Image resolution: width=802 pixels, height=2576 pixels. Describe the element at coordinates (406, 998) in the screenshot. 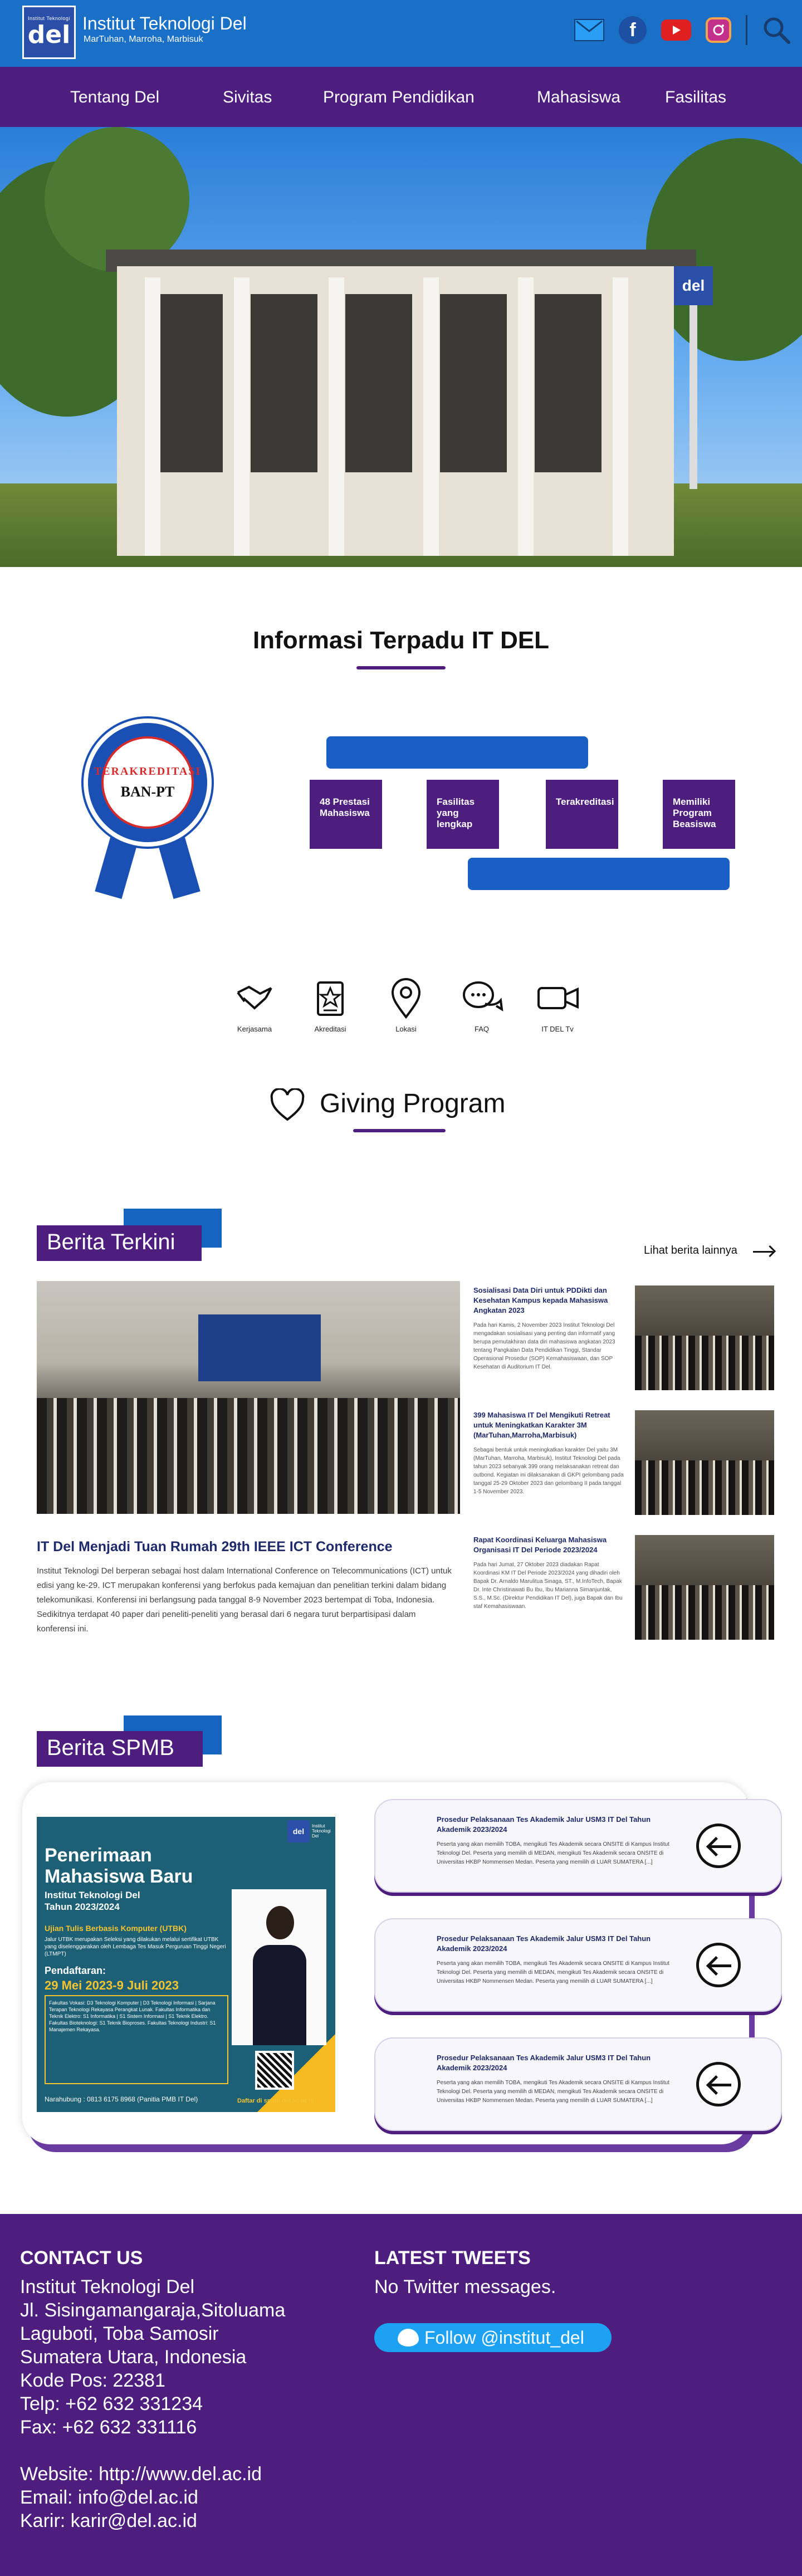

I see `location-pin-icon` at that location.